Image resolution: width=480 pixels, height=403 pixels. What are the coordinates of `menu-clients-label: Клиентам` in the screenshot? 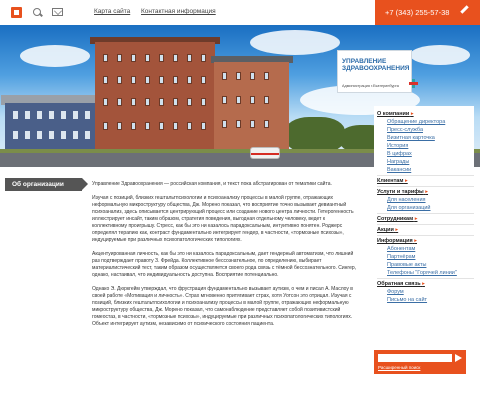 It's located at (390, 181).